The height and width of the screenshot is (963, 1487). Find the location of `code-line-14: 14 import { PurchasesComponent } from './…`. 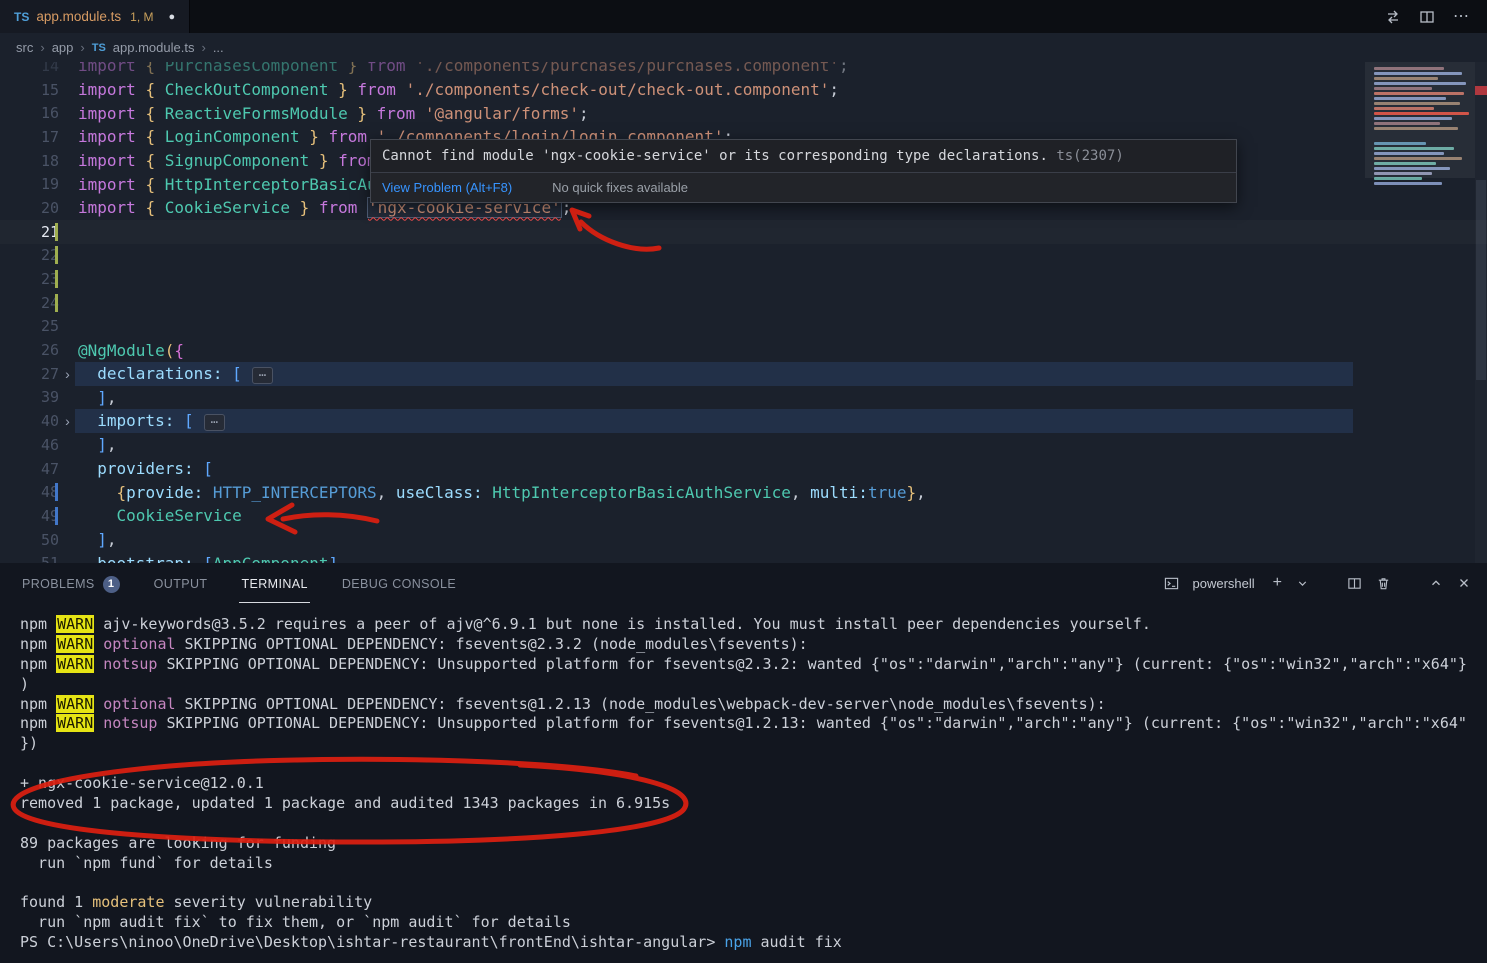

code-line-14: 14 import { PurchasesComponent } from './… is located at coordinates (743, 70).